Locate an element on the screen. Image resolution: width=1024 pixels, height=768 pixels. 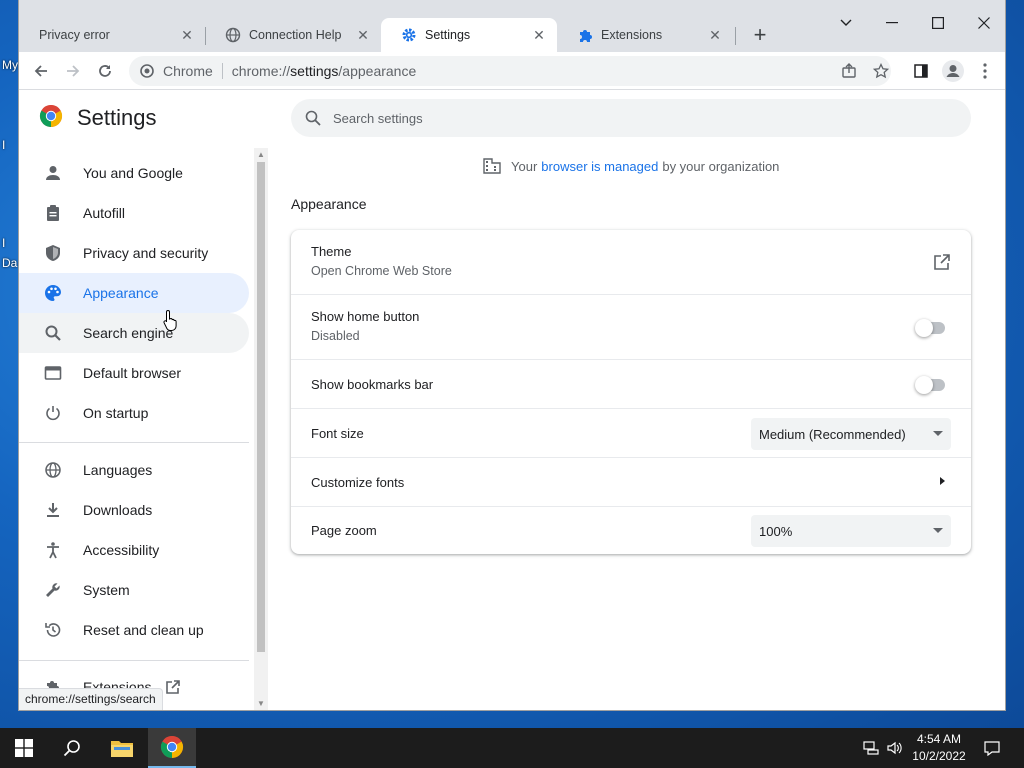
sidebar-item-on-startup: On startup is located at coordinates (134, 413).